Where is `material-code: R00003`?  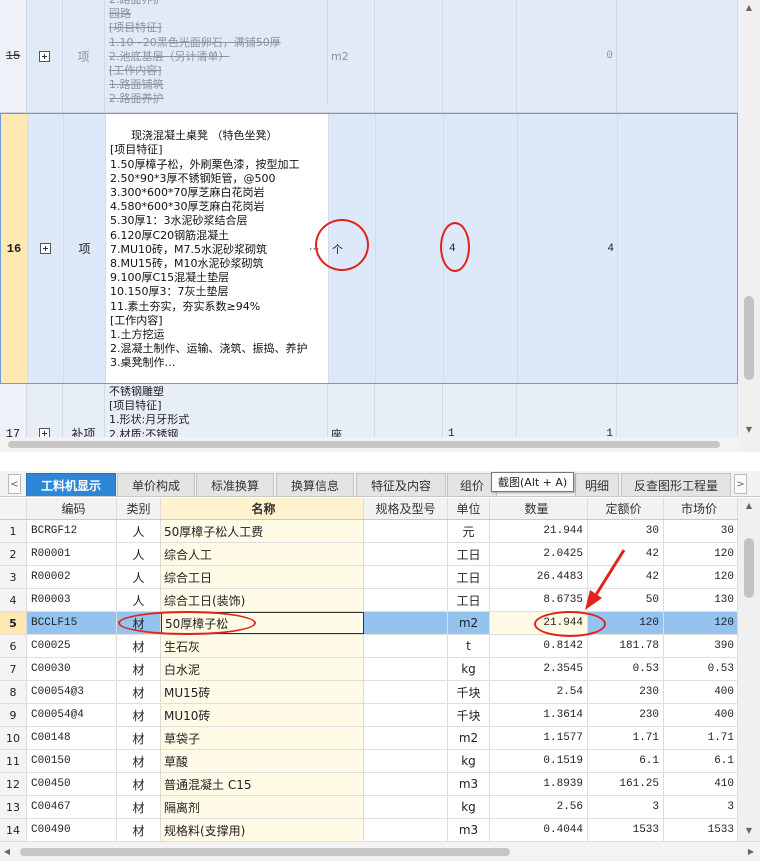
material-code: R00003 is located at coordinates (72, 600).